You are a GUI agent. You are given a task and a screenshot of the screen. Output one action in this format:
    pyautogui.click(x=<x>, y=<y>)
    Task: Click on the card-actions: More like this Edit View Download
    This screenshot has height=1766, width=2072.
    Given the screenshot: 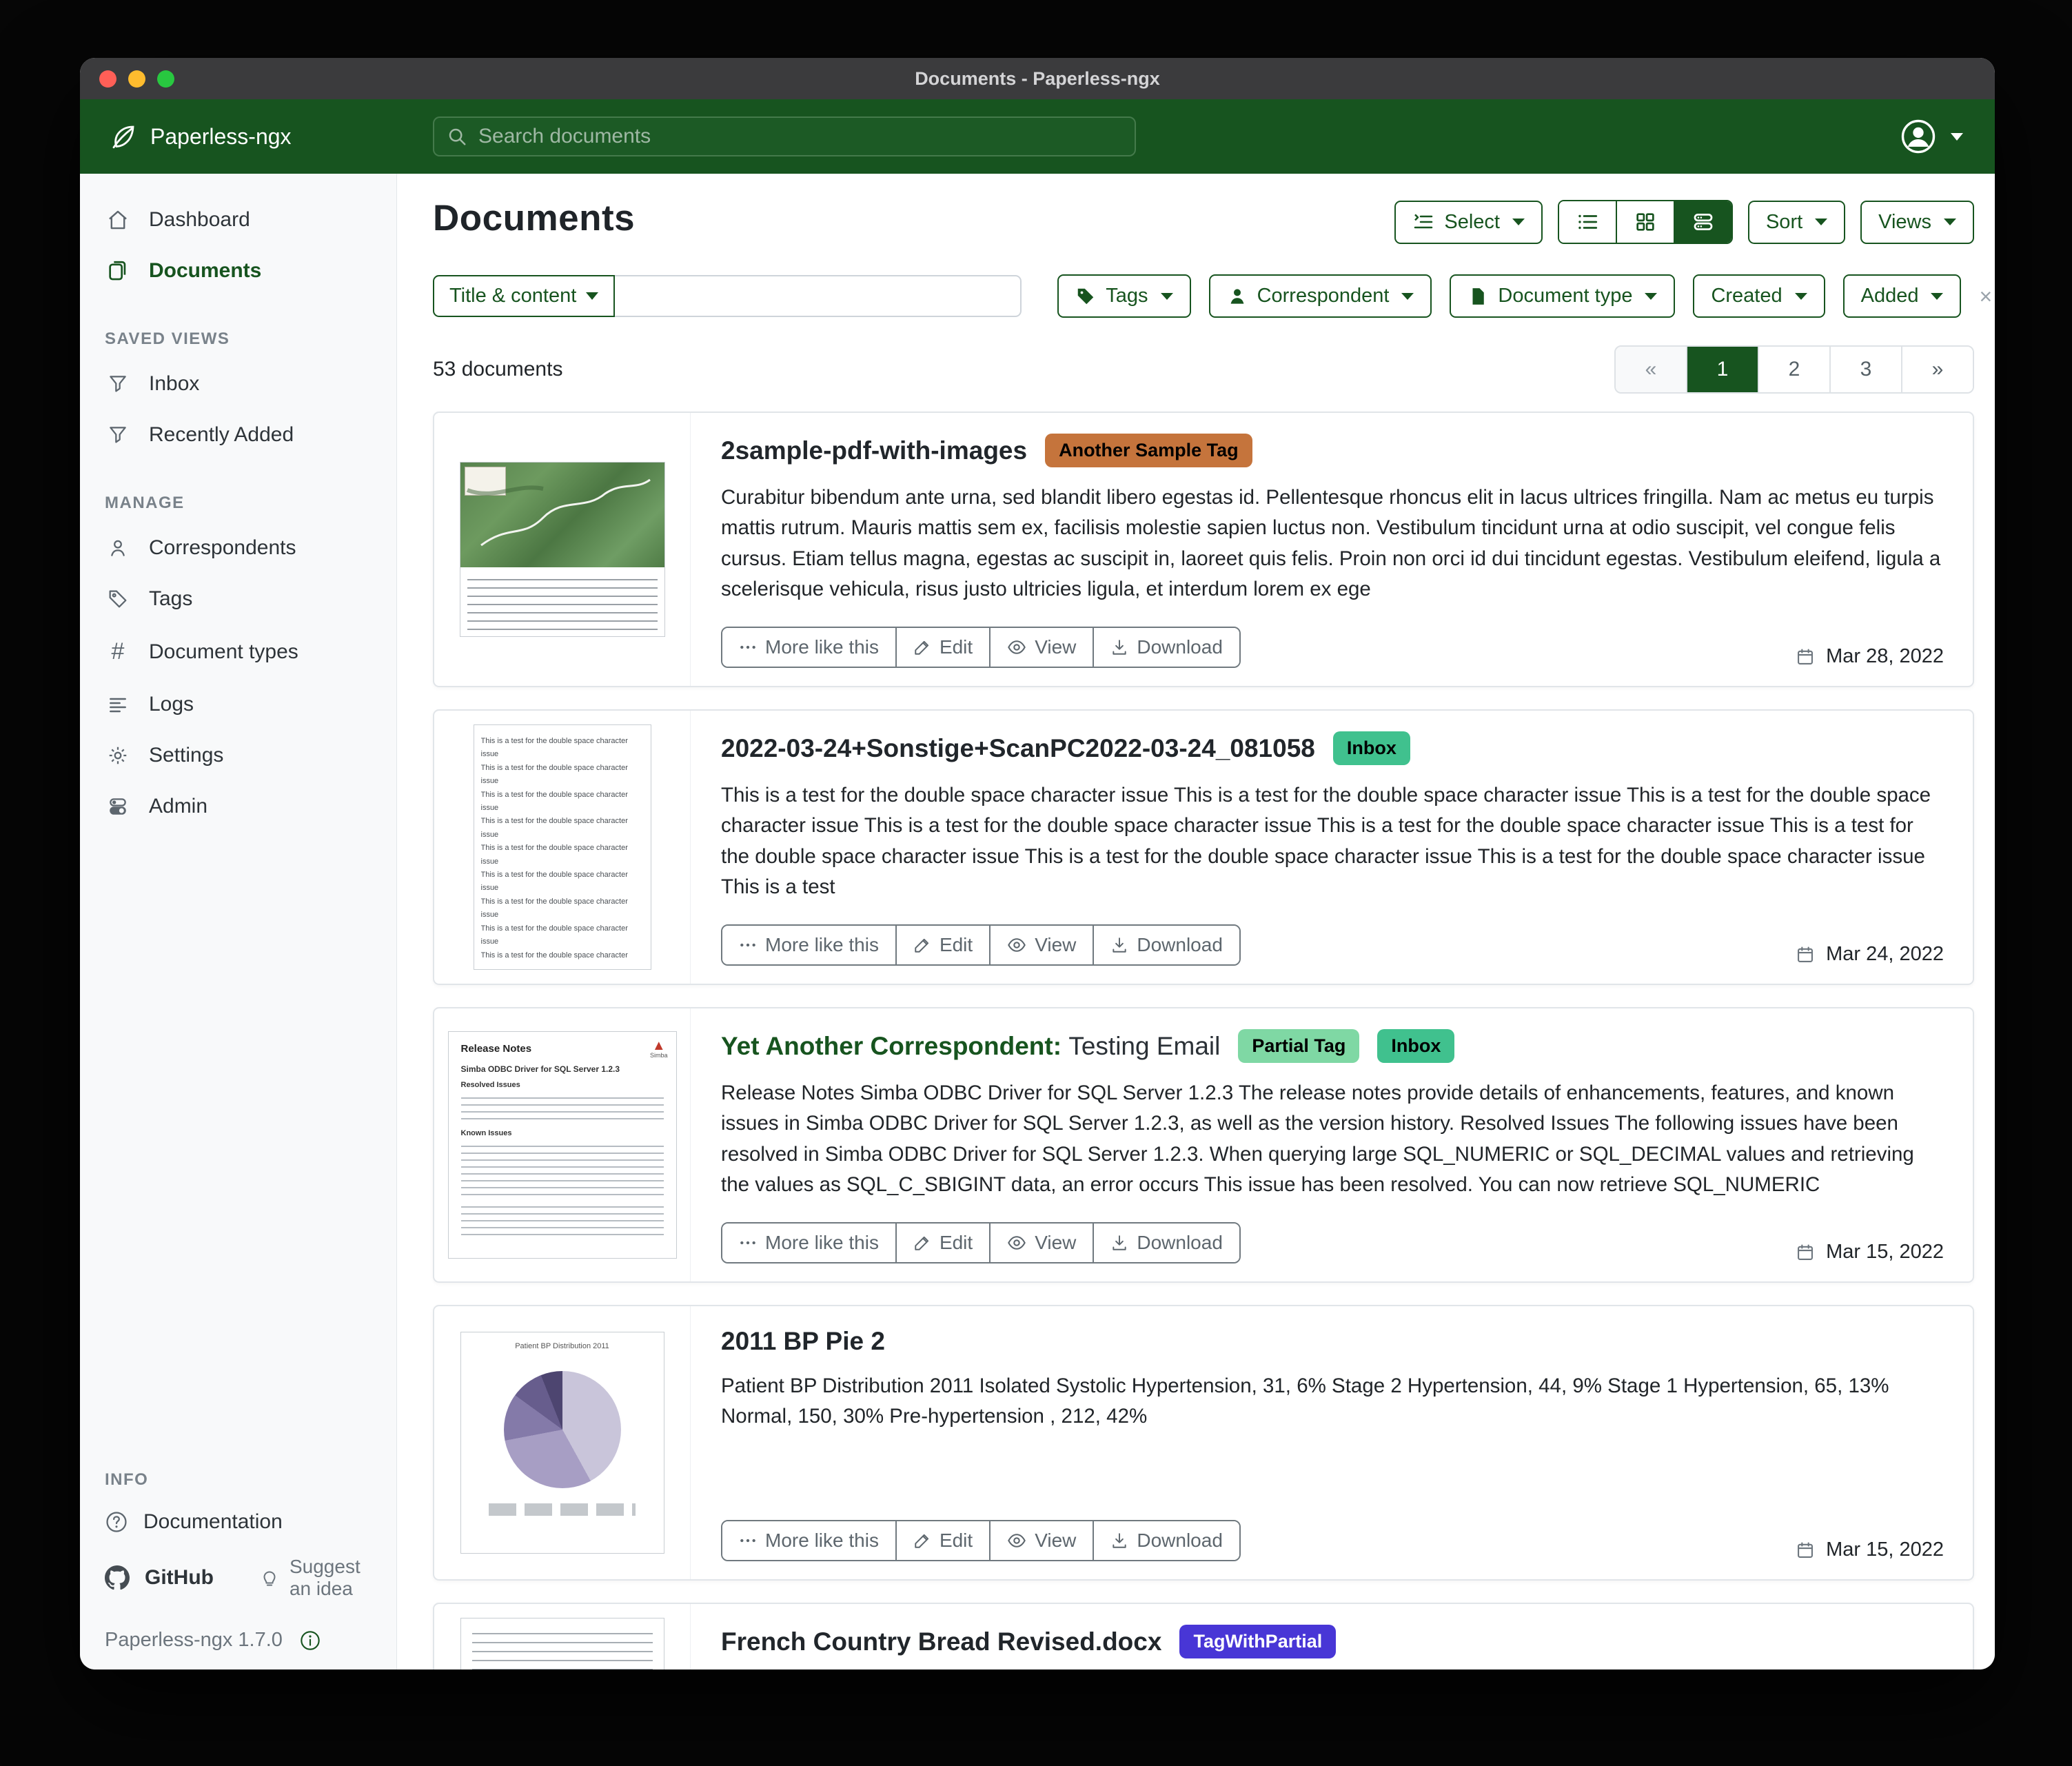 What is the action you would take?
    pyautogui.click(x=981, y=945)
    